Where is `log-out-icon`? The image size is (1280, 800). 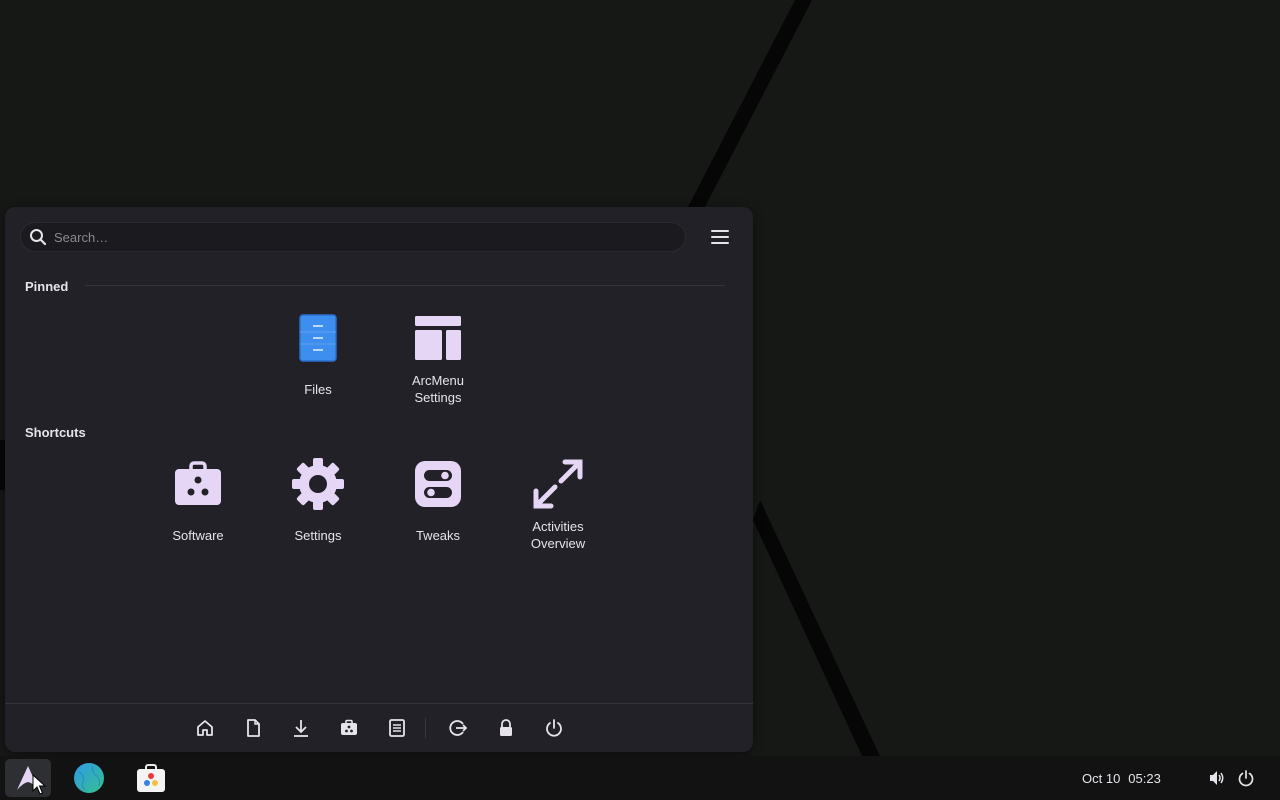 log-out-icon is located at coordinates (458, 728).